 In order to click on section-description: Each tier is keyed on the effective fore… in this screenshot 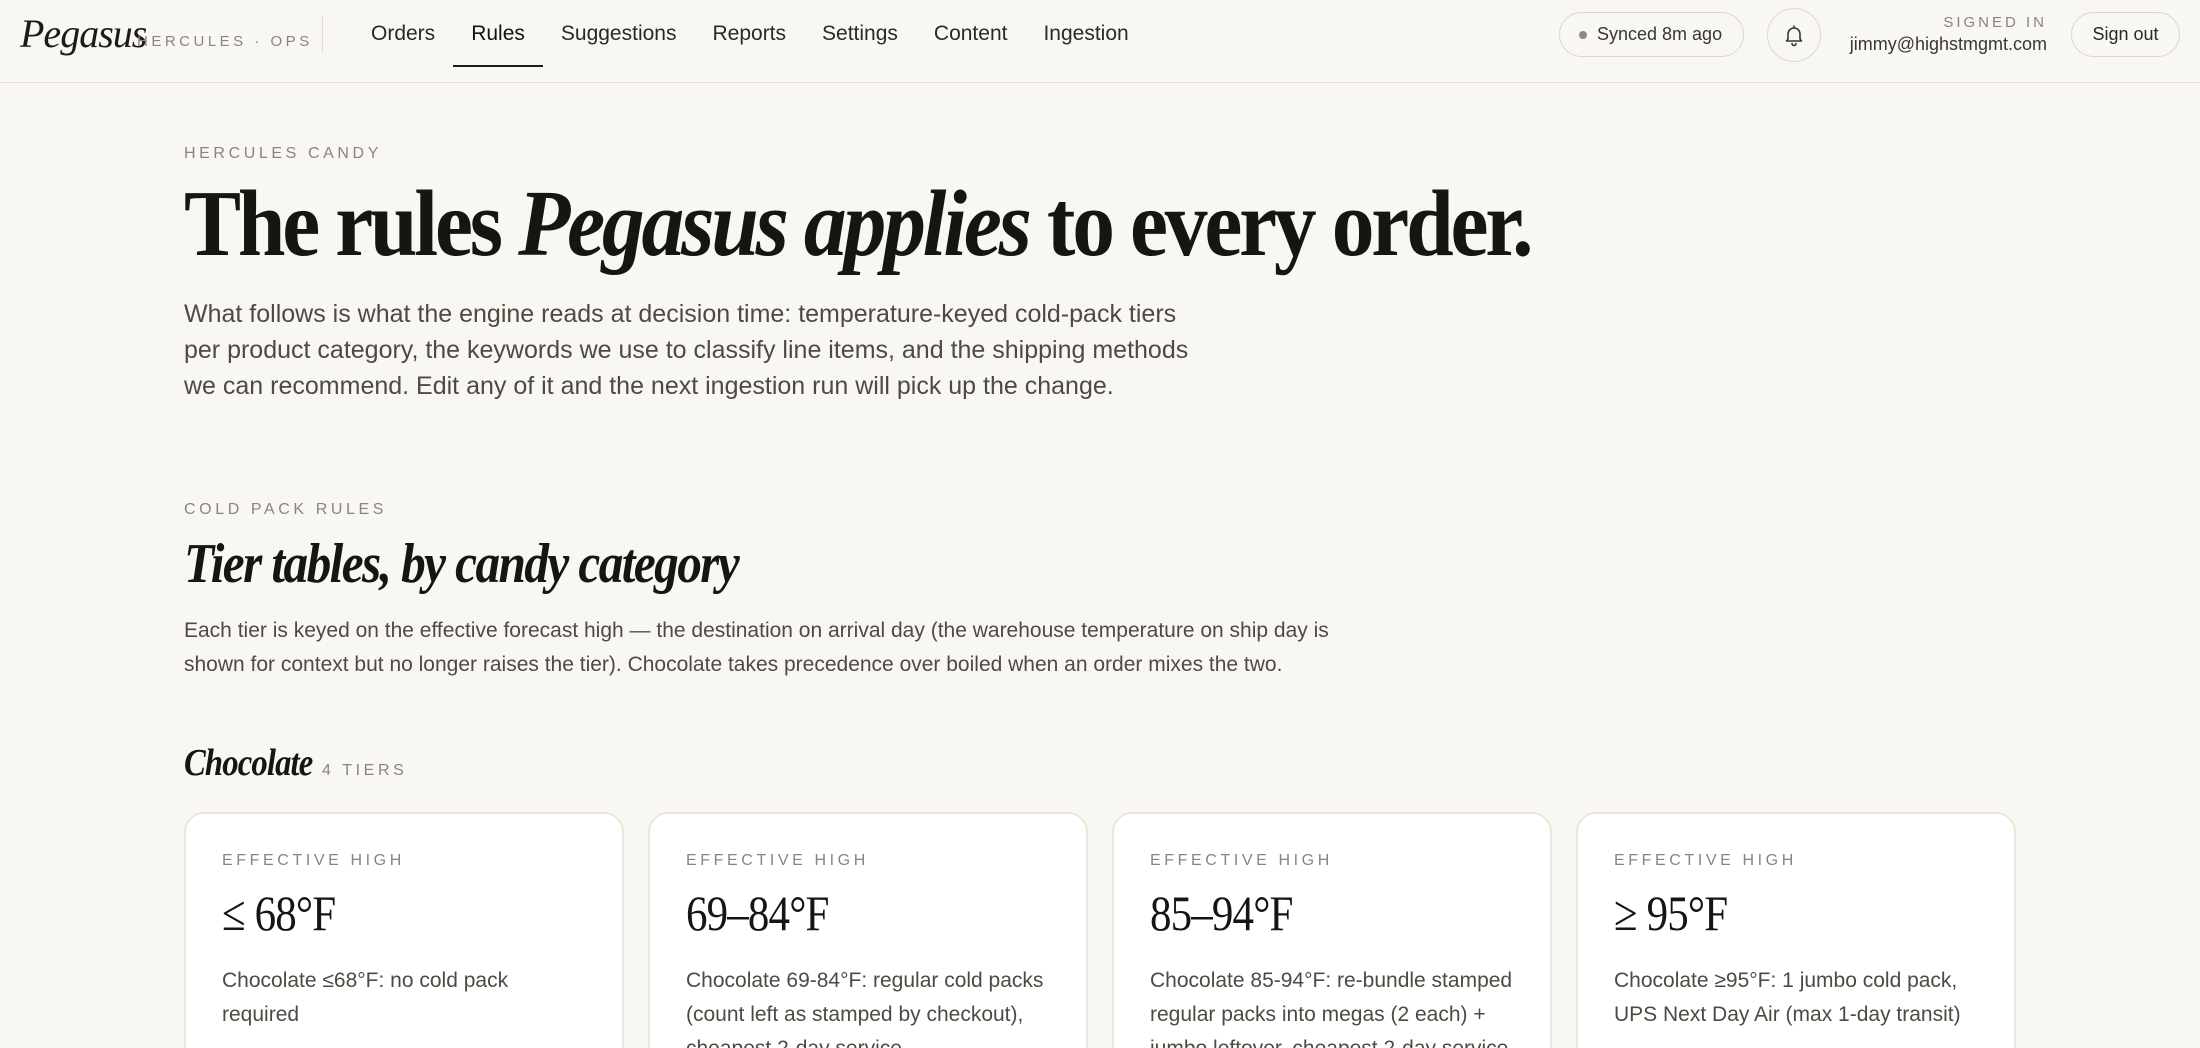, I will do `click(756, 647)`.